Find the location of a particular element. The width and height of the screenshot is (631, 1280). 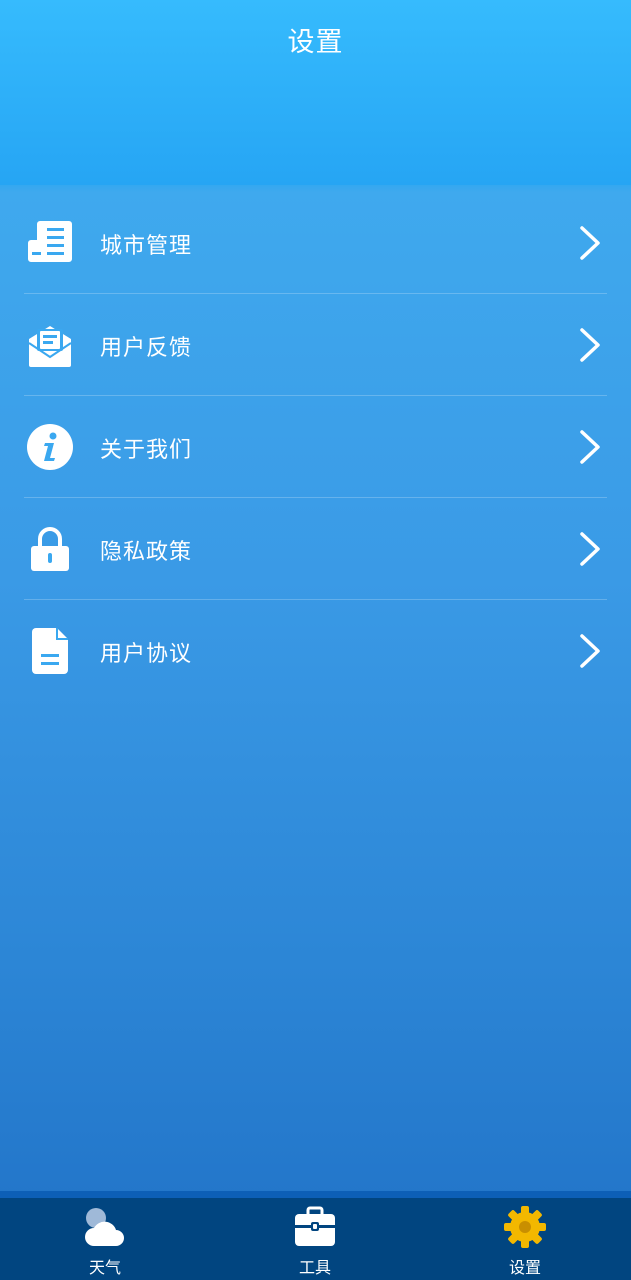

bottom-tab-bar: 天气 工具 设置 is located at coordinates (315, 1235).